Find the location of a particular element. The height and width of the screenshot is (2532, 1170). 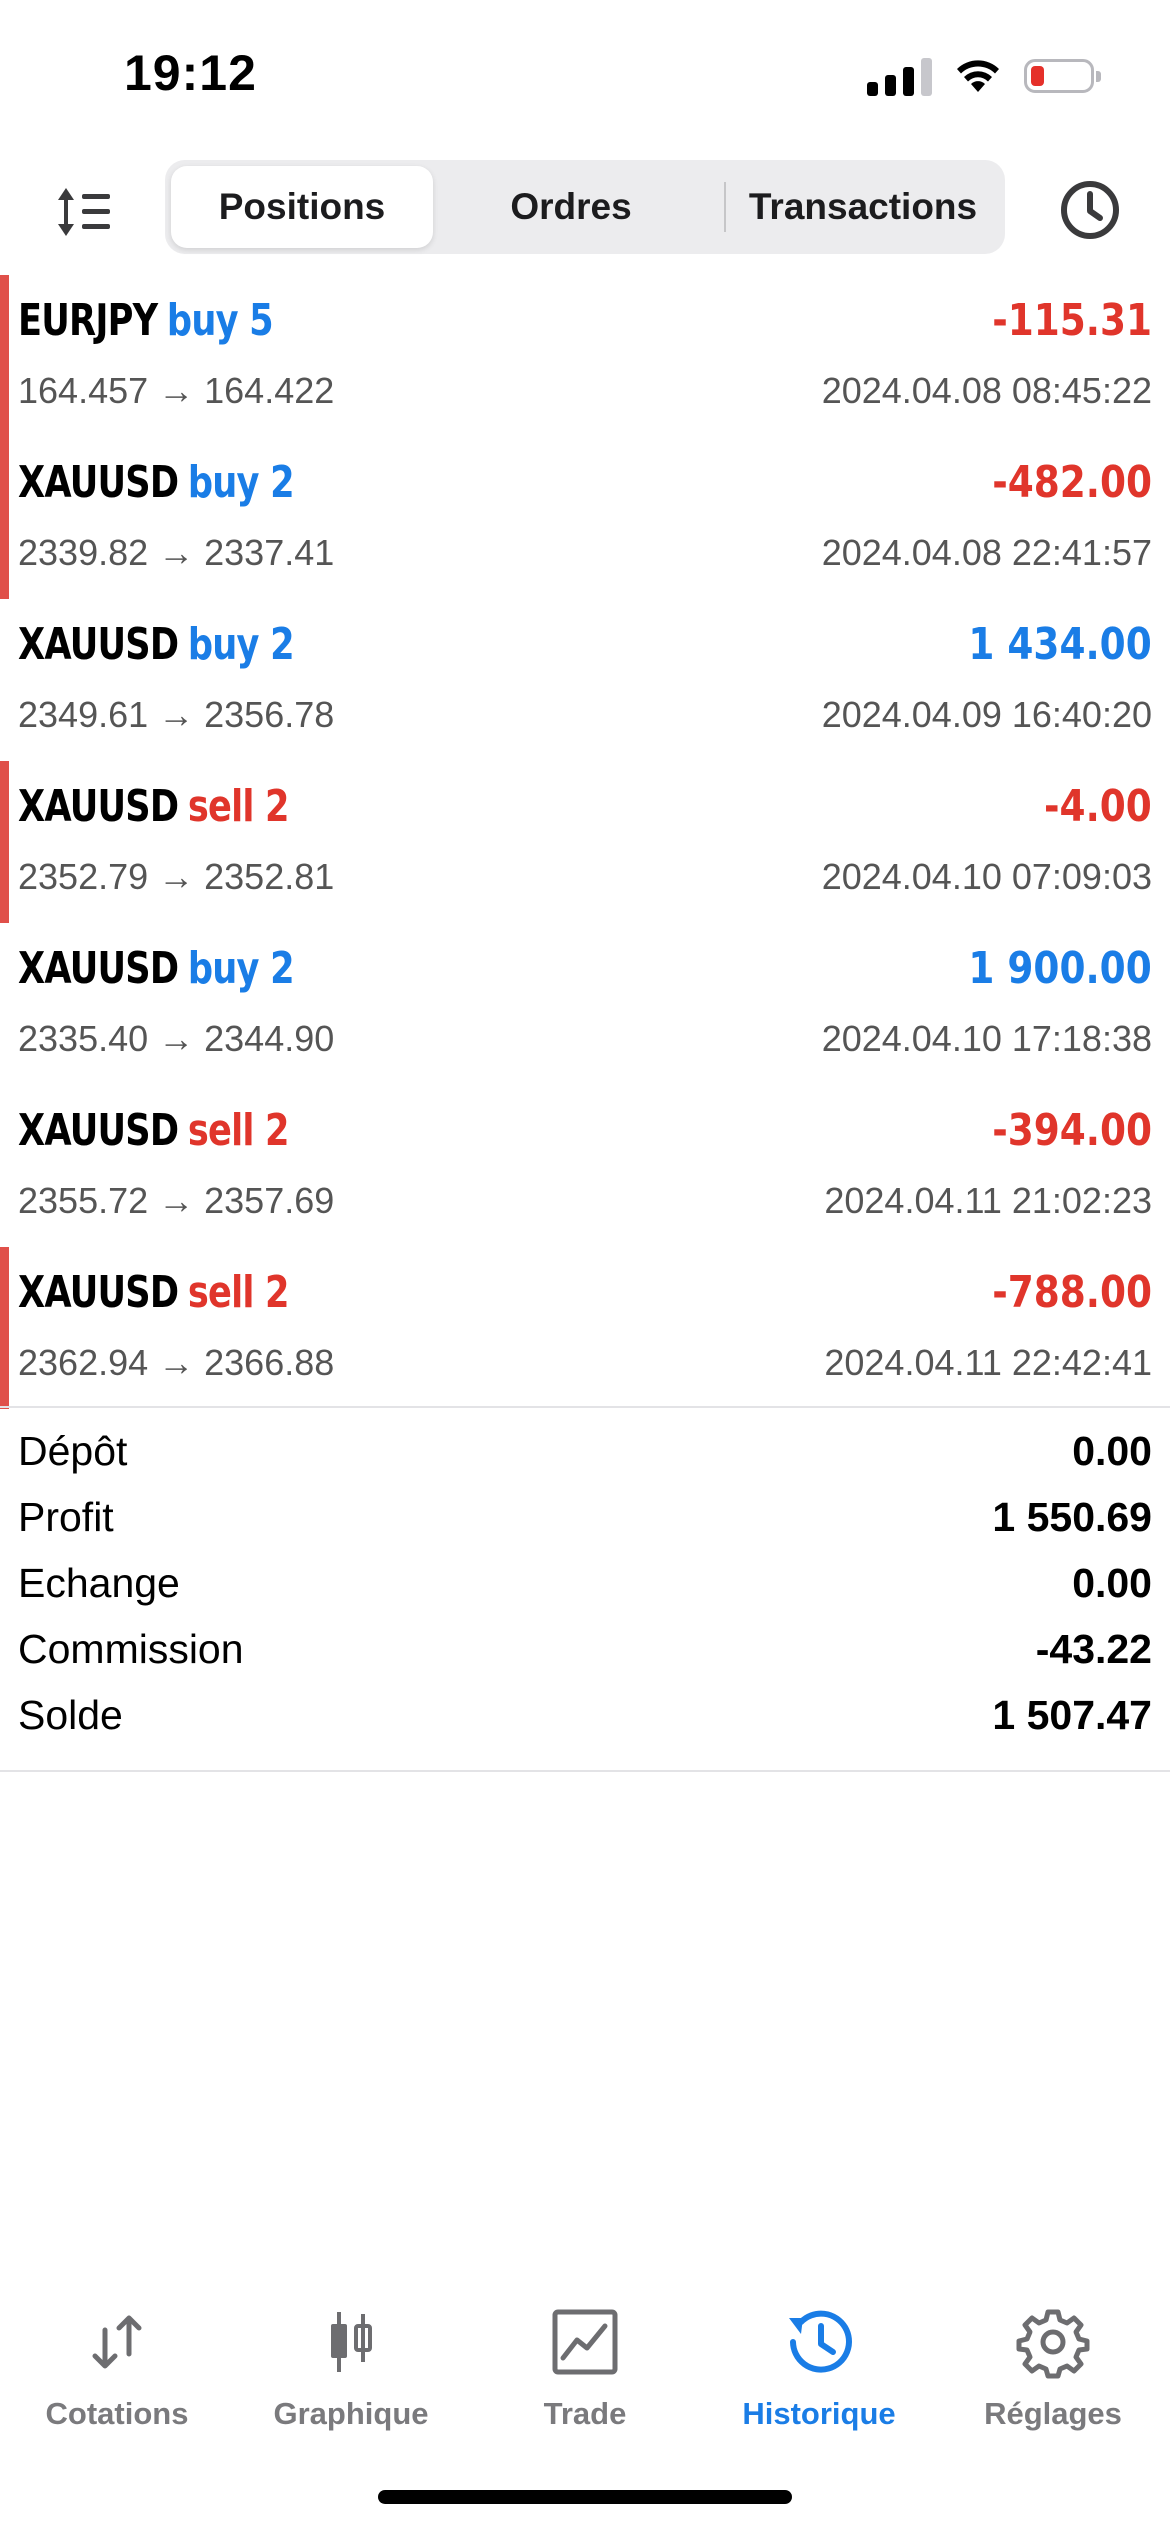

tab-transactions: Transactions is located at coordinates (863, 207).